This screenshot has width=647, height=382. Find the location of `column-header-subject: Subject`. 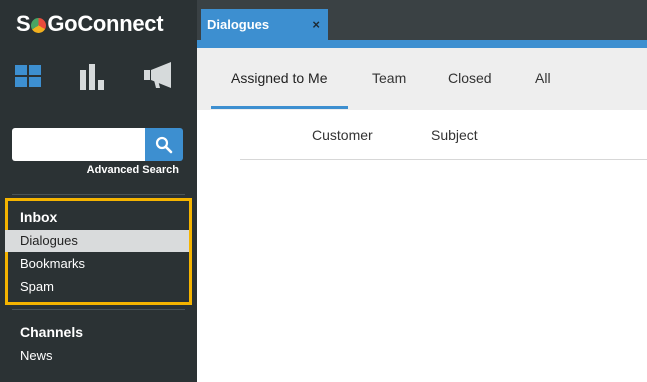

column-header-subject: Subject is located at coordinates (454, 135).